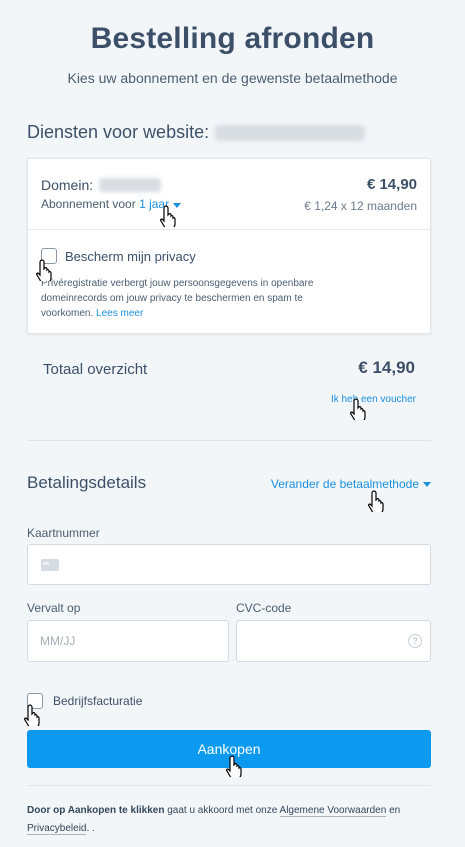  Describe the element at coordinates (373, 399) in the screenshot. I see `voucher-link: Ik heb een voucher` at that location.